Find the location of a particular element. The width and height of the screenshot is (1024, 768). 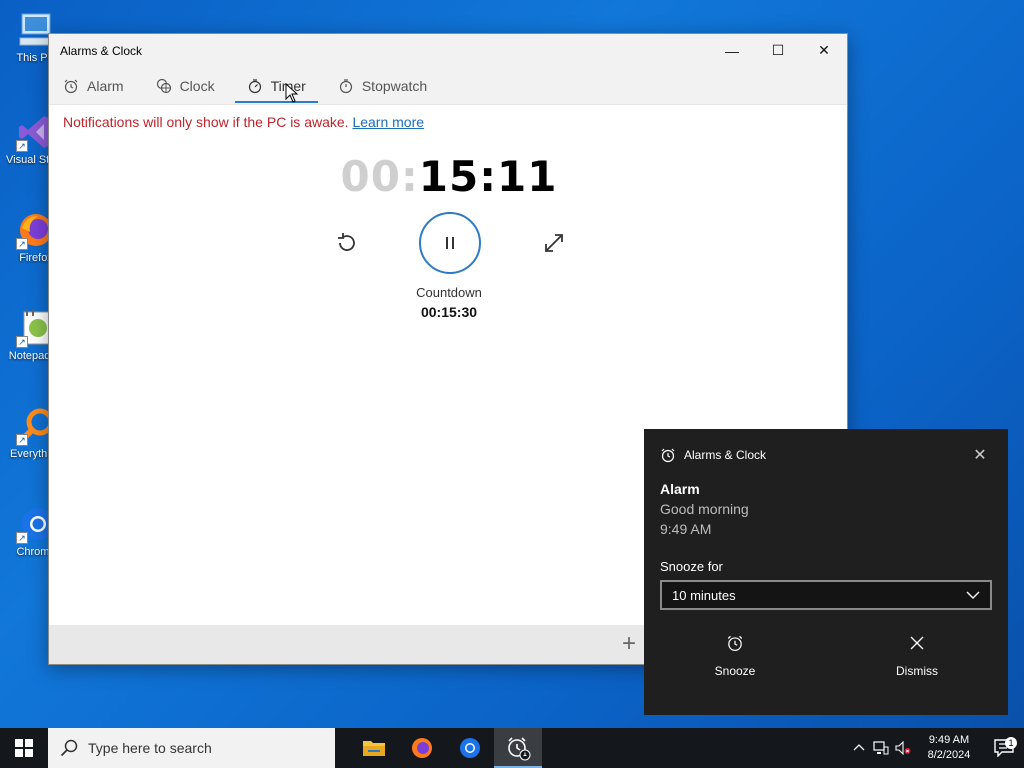

firefox-icon is located at coordinates (422, 748).